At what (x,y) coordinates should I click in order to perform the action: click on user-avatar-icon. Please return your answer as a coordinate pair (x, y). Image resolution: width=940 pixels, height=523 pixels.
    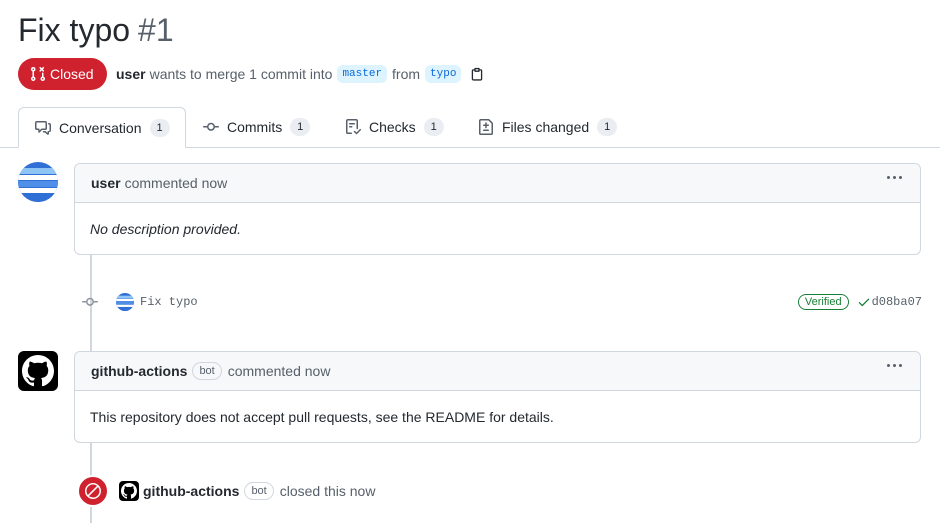
    Looking at the image, I should click on (38, 182).